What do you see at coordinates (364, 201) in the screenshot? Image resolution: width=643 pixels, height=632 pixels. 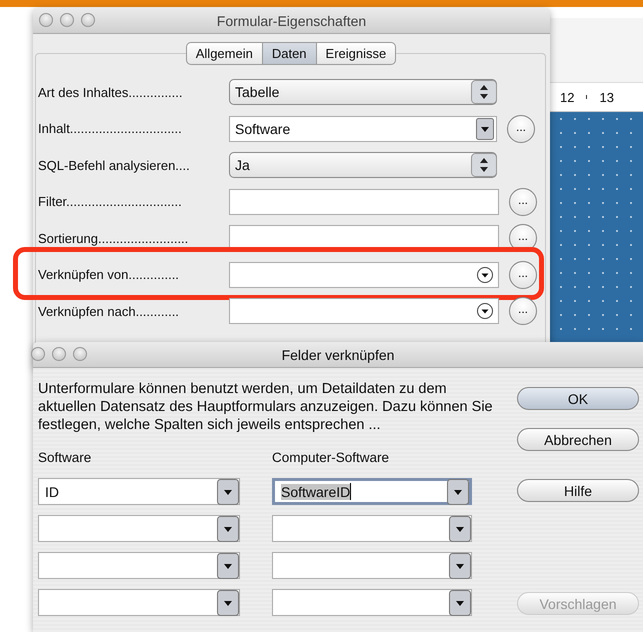 I see `input-field` at bounding box center [364, 201].